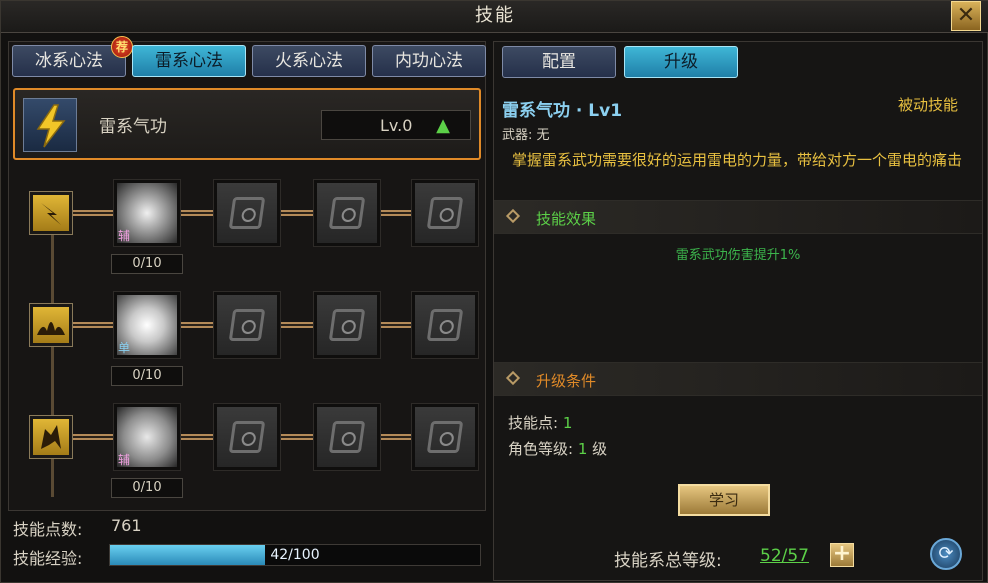 The height and width of the screenshot is (583, 988). I want to click on cond-points-label: 技能点:, so click(533, 423).